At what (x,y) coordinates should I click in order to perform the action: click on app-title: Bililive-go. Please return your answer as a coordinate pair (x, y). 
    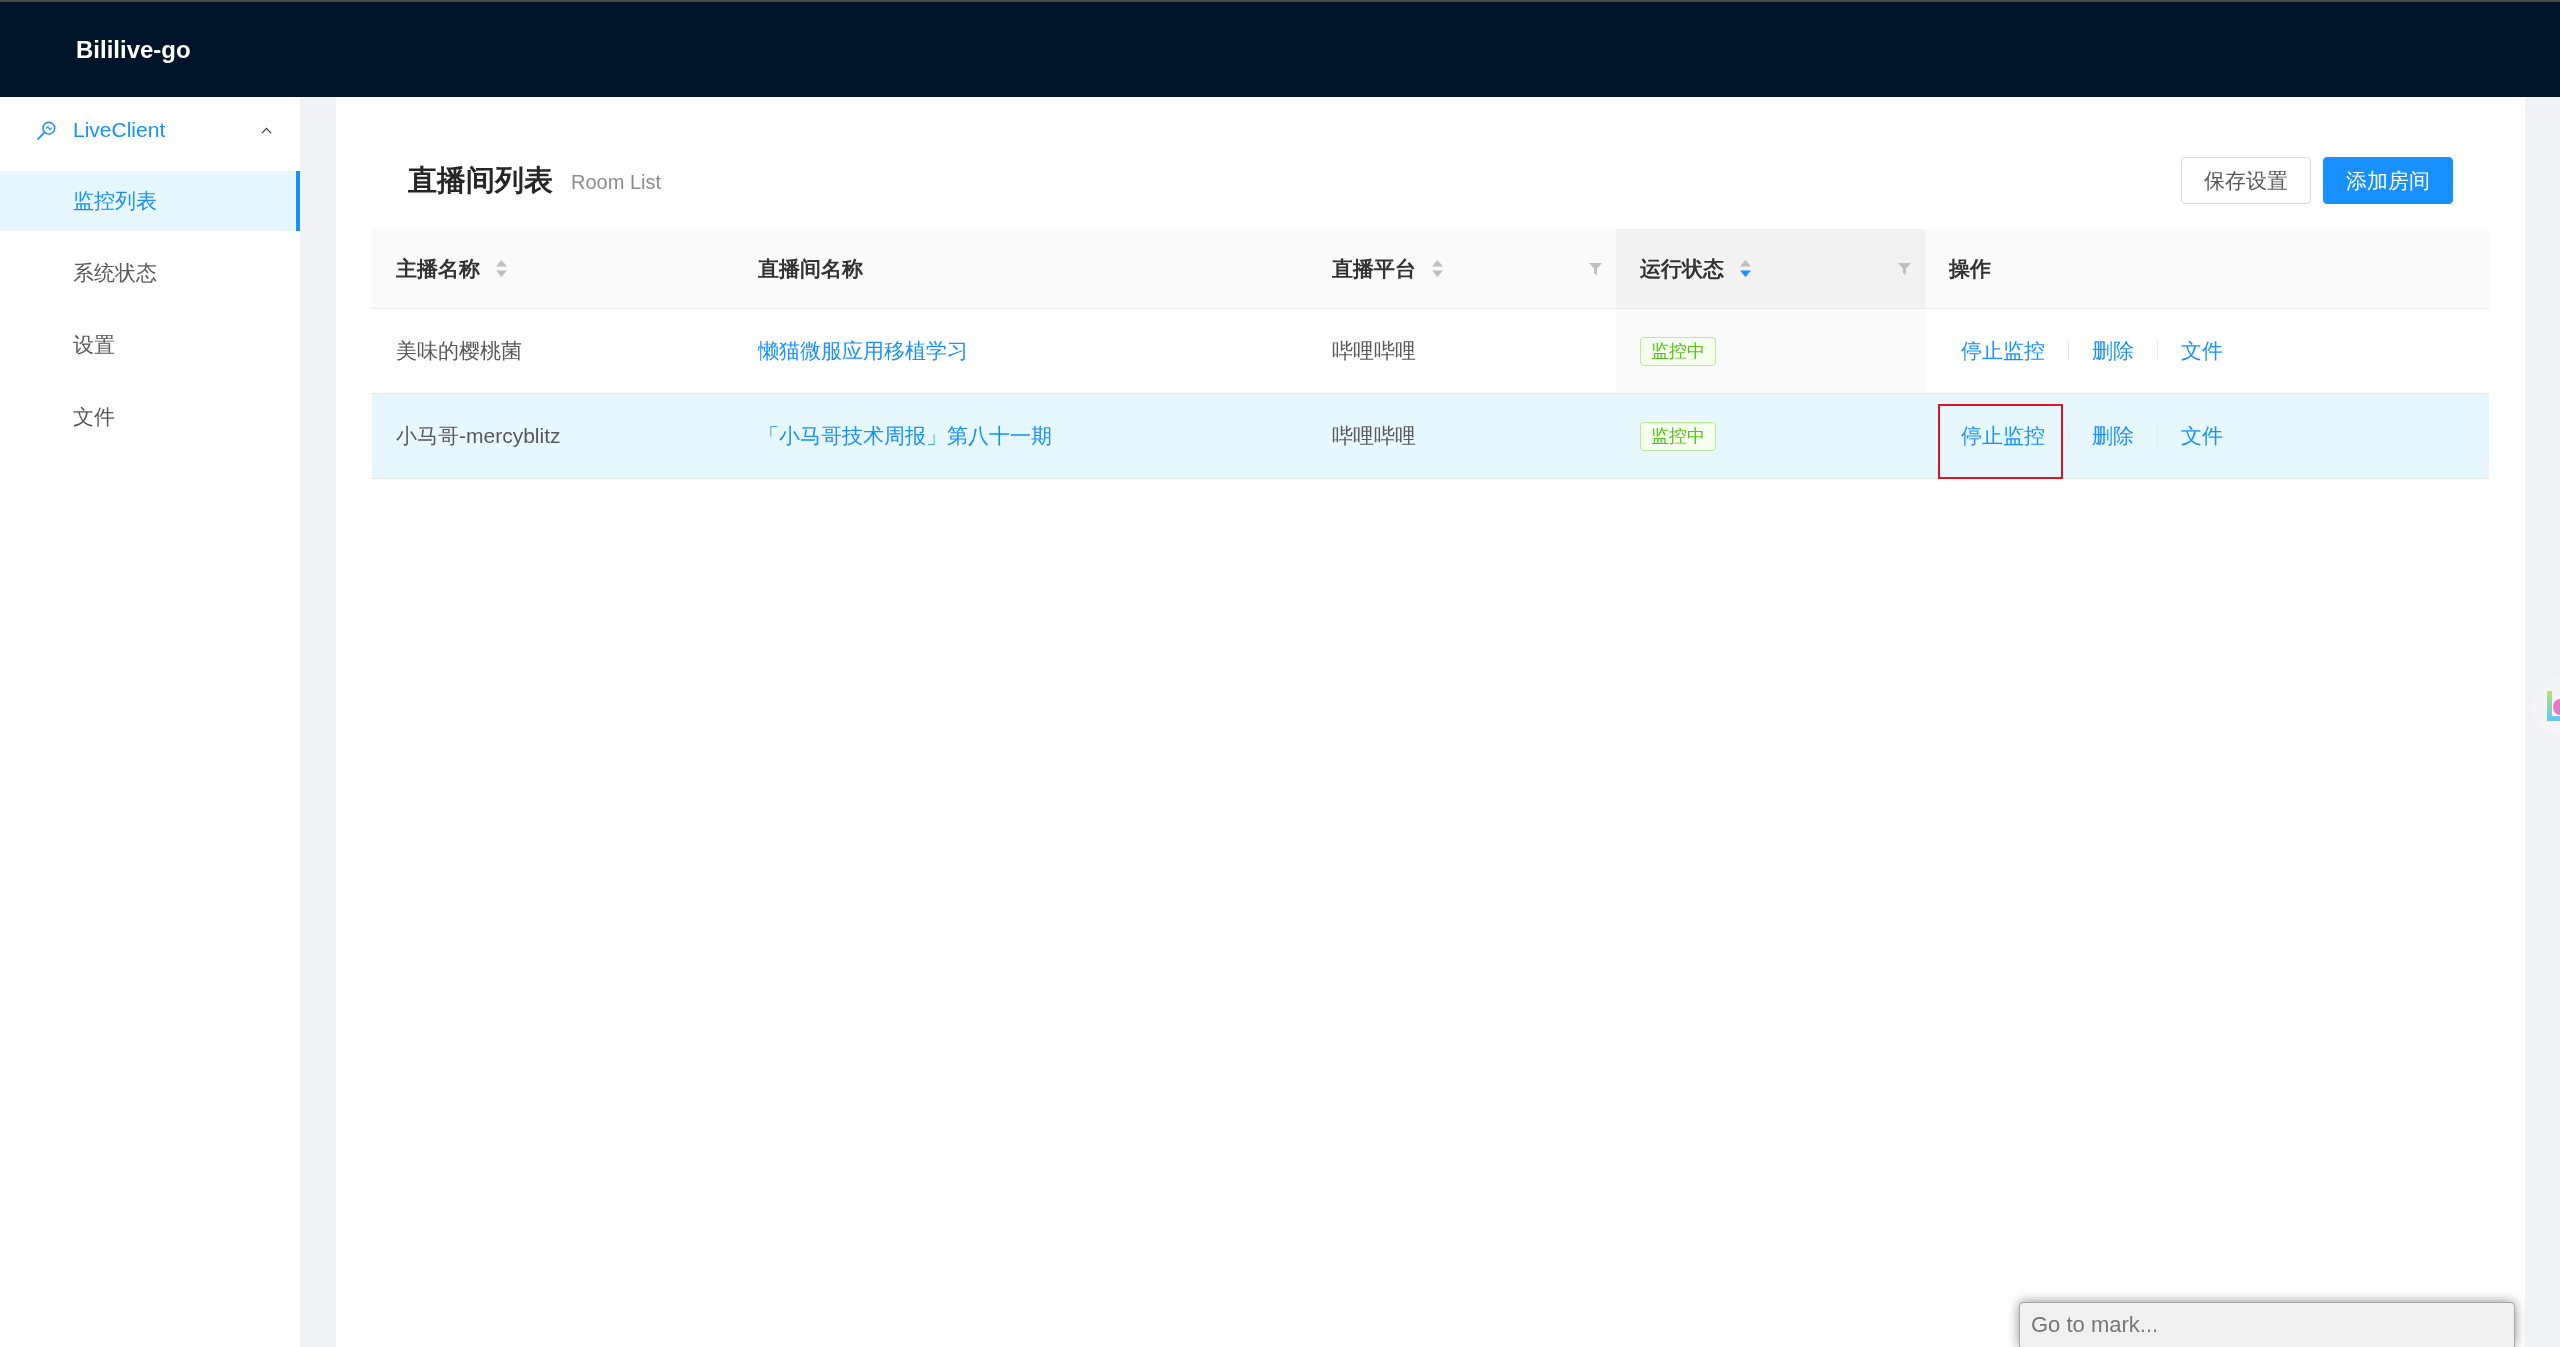
    Looking at the image, I should click on (133, 49).